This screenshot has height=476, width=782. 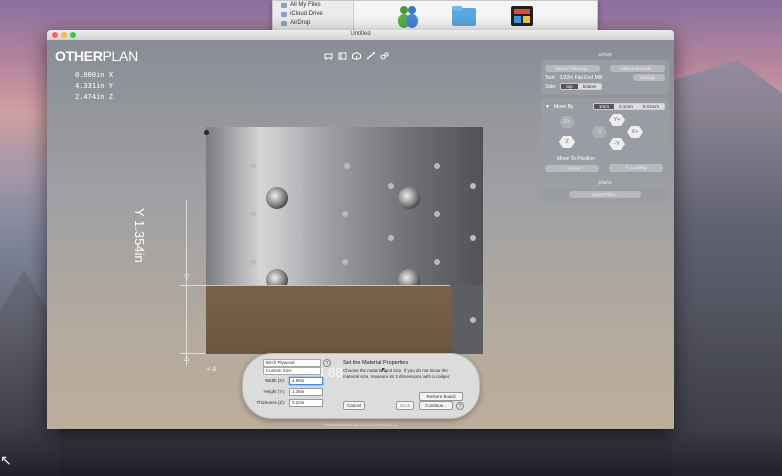 I want to click on position-readout: 0.000in X 4.331in Y 2.474in Z, so click(x=94, y=86).